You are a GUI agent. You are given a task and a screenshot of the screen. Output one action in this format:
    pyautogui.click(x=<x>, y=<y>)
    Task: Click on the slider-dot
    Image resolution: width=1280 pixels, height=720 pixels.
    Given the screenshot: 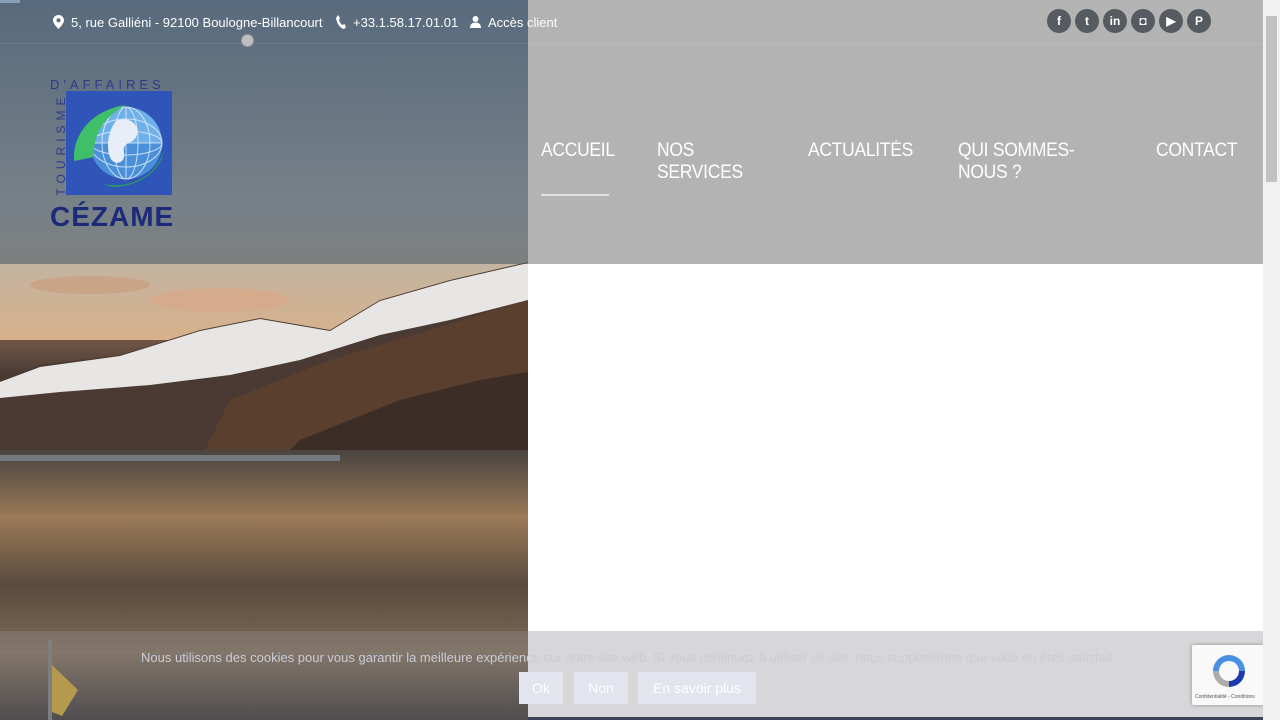 What is the action you would take?
    pyautogui.click(x=247, y=40)
    